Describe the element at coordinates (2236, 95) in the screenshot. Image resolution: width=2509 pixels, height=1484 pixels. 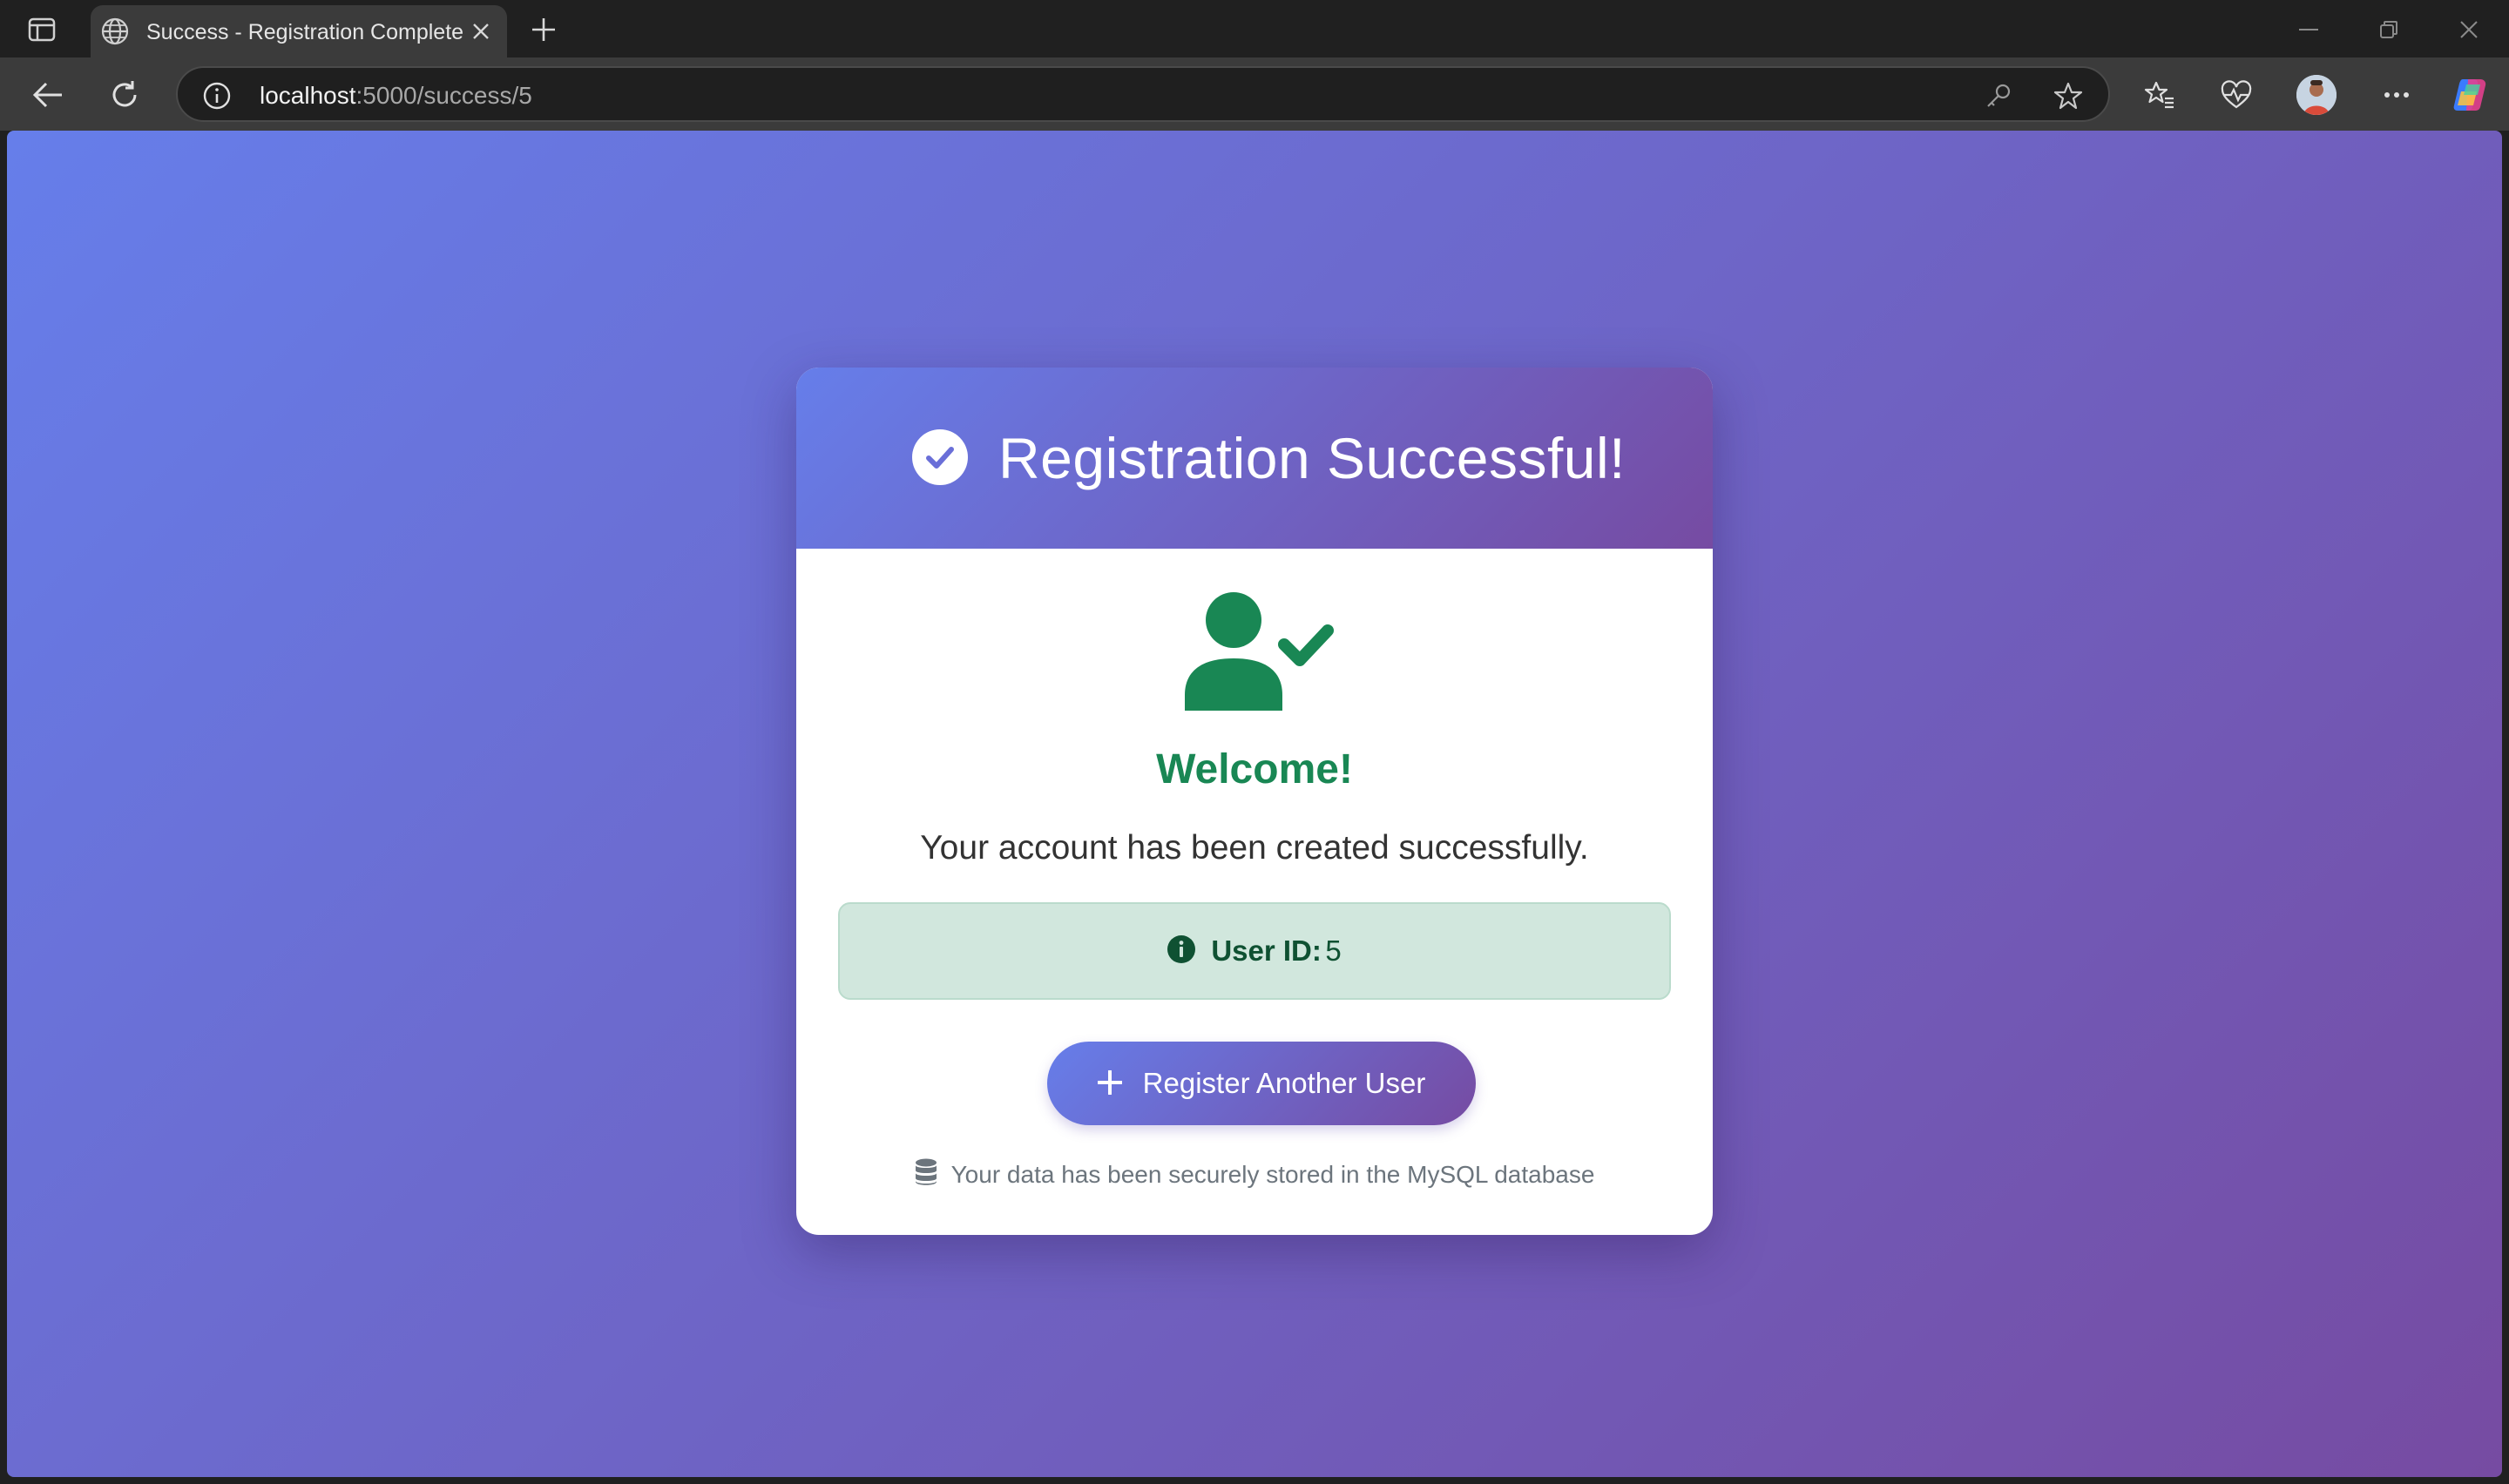
I see `heartbeat-icon` at that location.